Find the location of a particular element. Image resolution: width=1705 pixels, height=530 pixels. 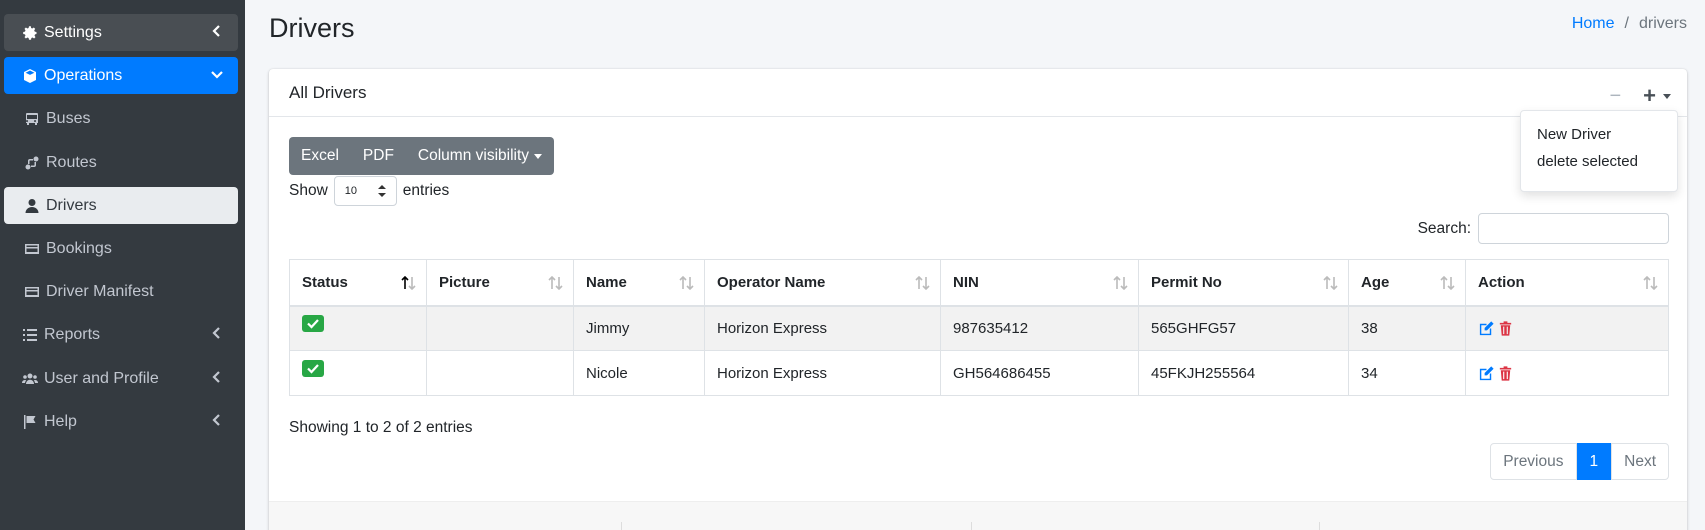

permit-cell: 45FKJH255564 is located at coordinates (1243, 373).